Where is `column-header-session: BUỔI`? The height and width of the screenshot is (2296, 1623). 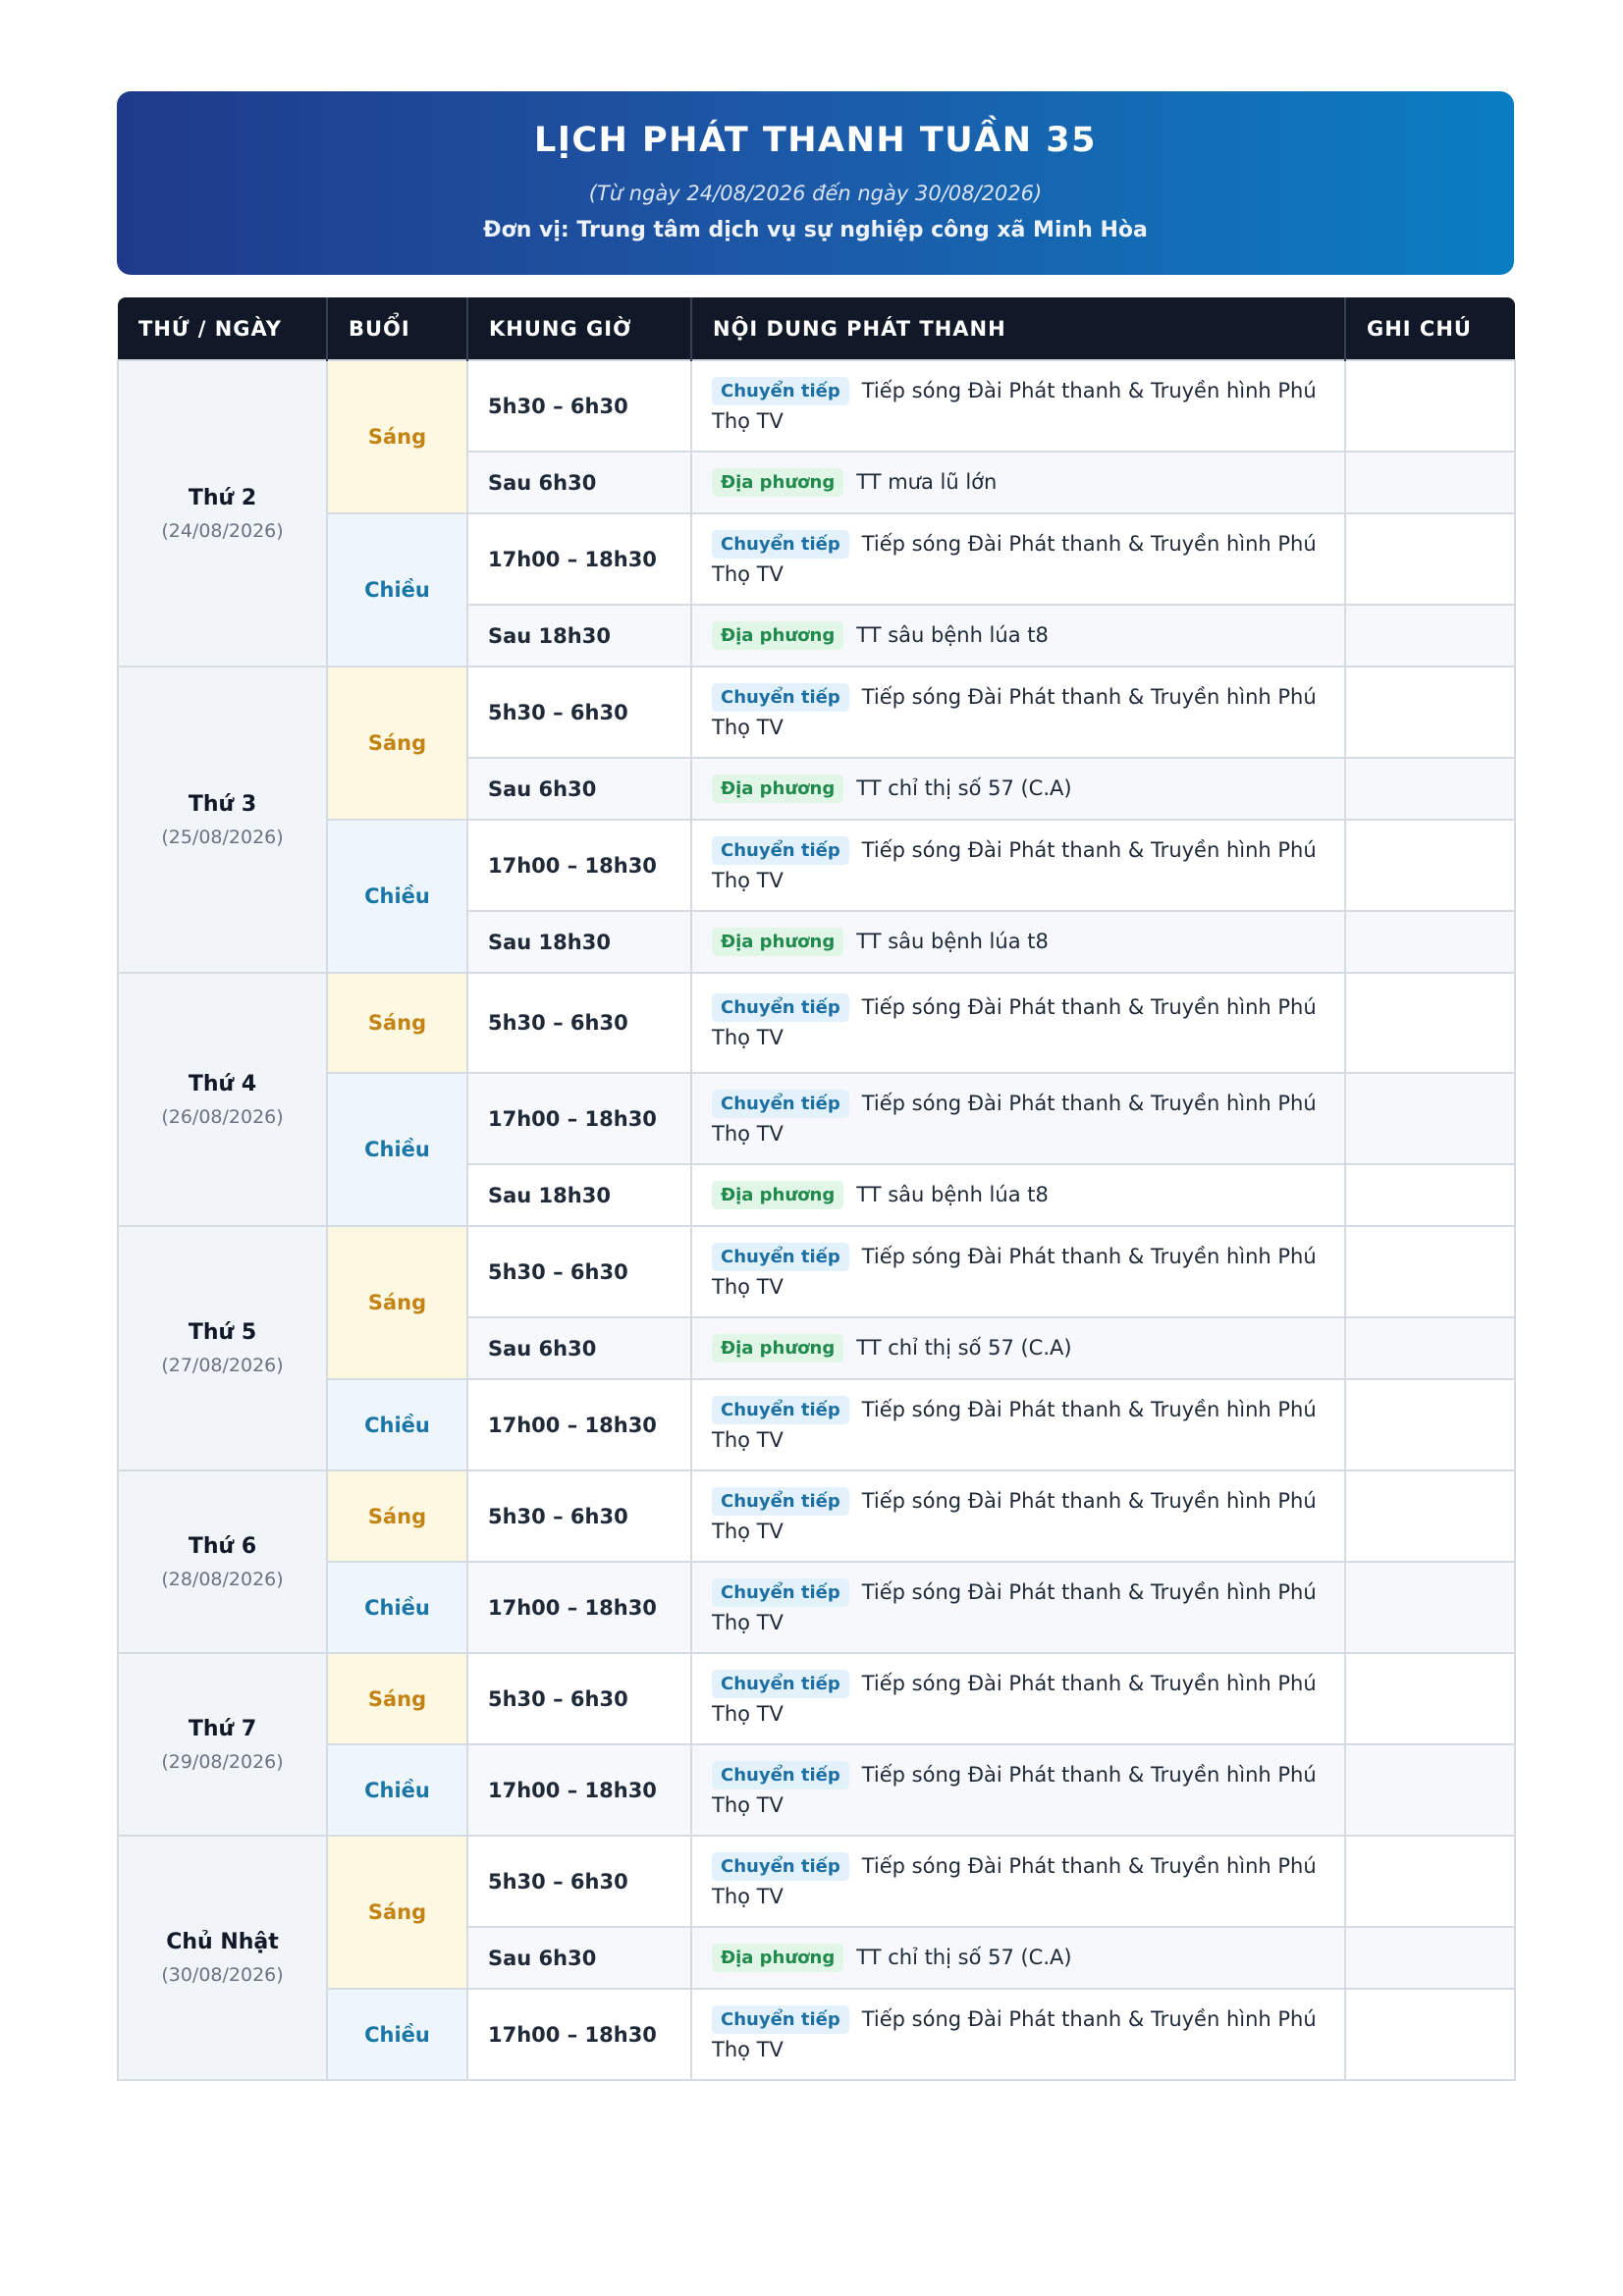
column-header-session: BUỔI is located at coordinates (398, 328).